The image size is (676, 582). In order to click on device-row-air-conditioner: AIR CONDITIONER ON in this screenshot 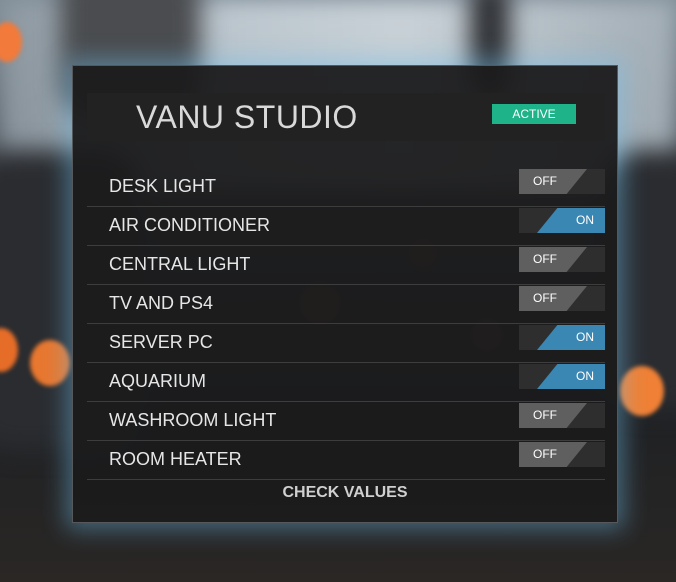, I will do `click(346, 226)`.